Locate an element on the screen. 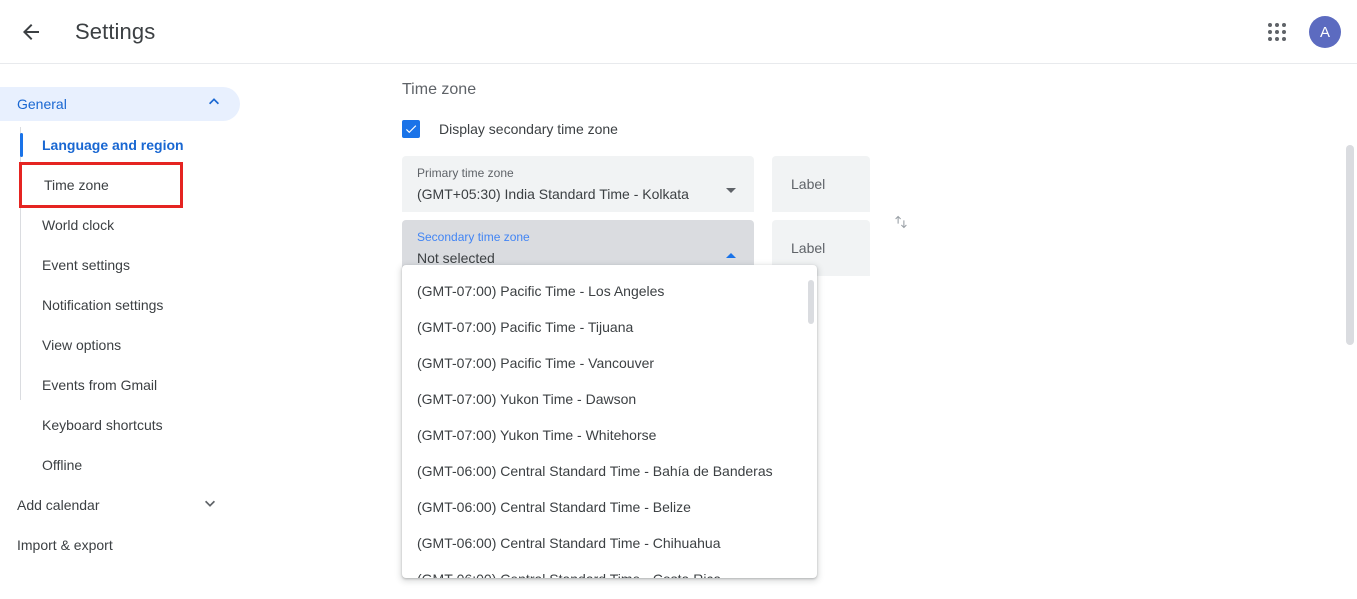 This screenshot has width=1357, height=599. apps-grid-button is located at coordinates (1277, 32).